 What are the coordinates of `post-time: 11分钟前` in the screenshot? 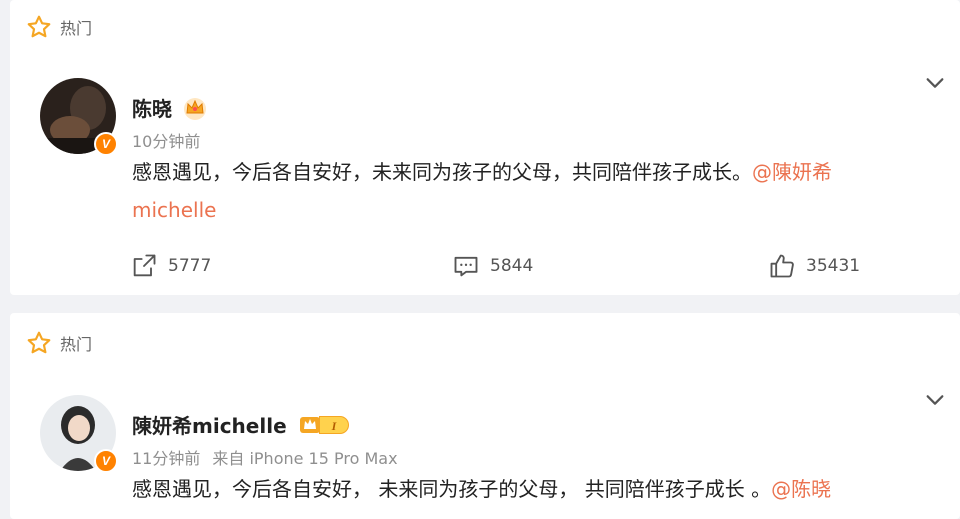 It's located at (166, 458).